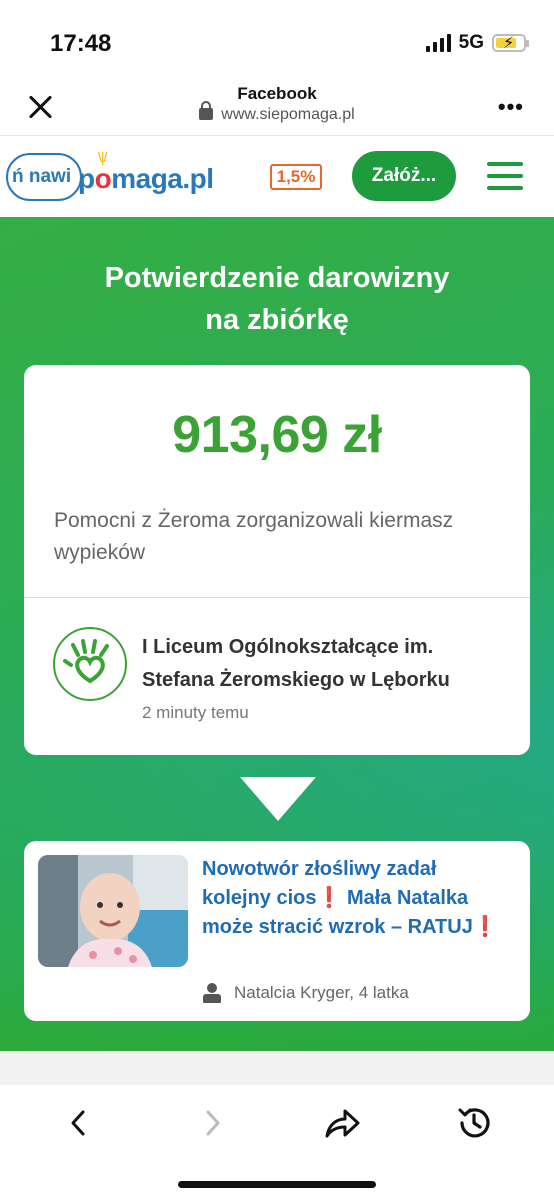  I want to click on donation-time: 2 minuty temu, so click(195, 712).